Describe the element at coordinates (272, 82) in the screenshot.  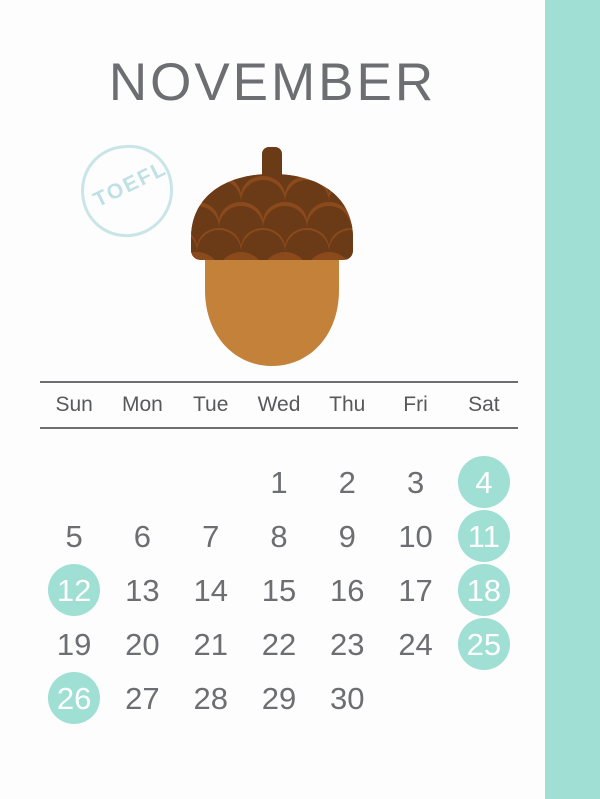
I see `page-title: NOVEMBER` at that location.